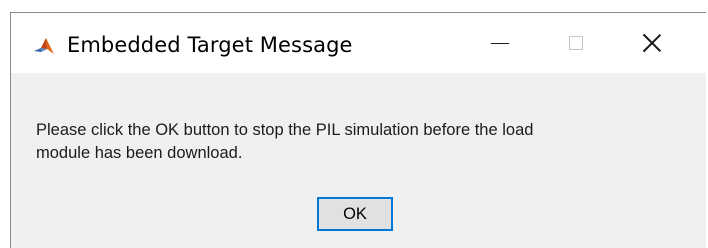  I want to click on window-title: Embedded Target Message, so click(210, 45).